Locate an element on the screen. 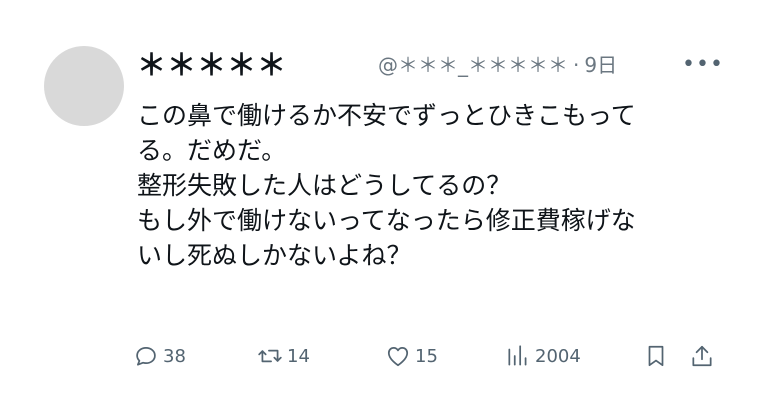 This screenshot has height=408, width=768. handle-and-time: @＊＊＊_＊＊＊＊＊ · 9日 is located at coordinates (497, 65).